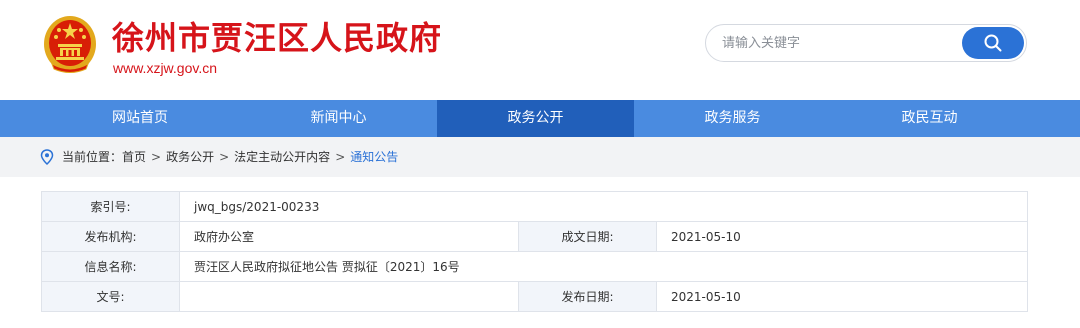 Image resolution: width=1080 pixels, height=328 pixels. What do you see at coordinates (603, 206) in the screenshot?
I see `index-value: jwq_bgs/2021-00233` at bounding box center [603, 206].